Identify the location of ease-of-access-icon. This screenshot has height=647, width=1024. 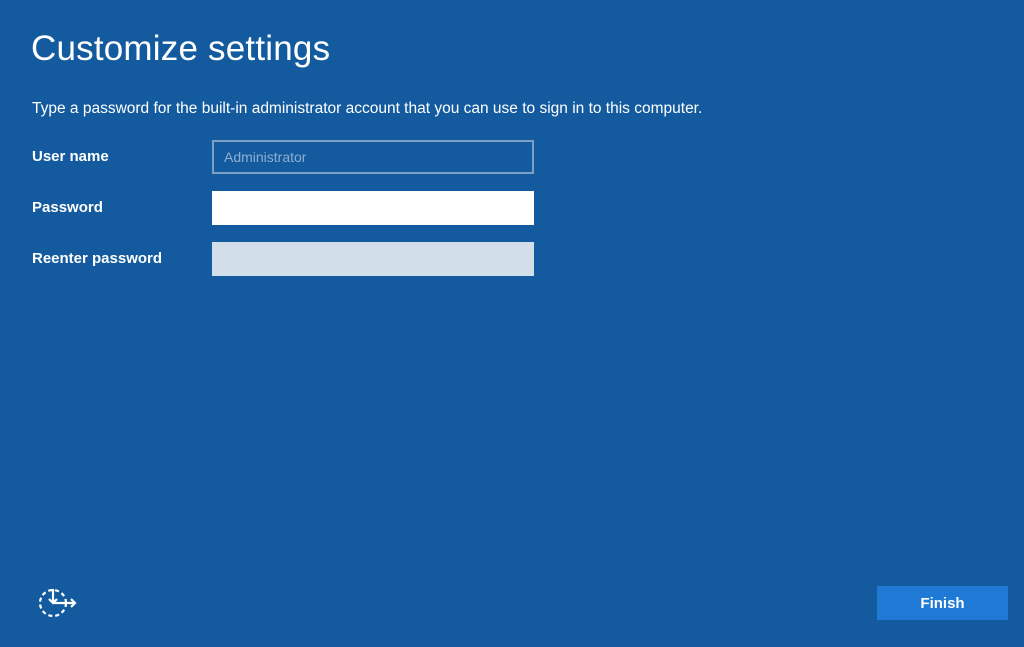
(58, 603).